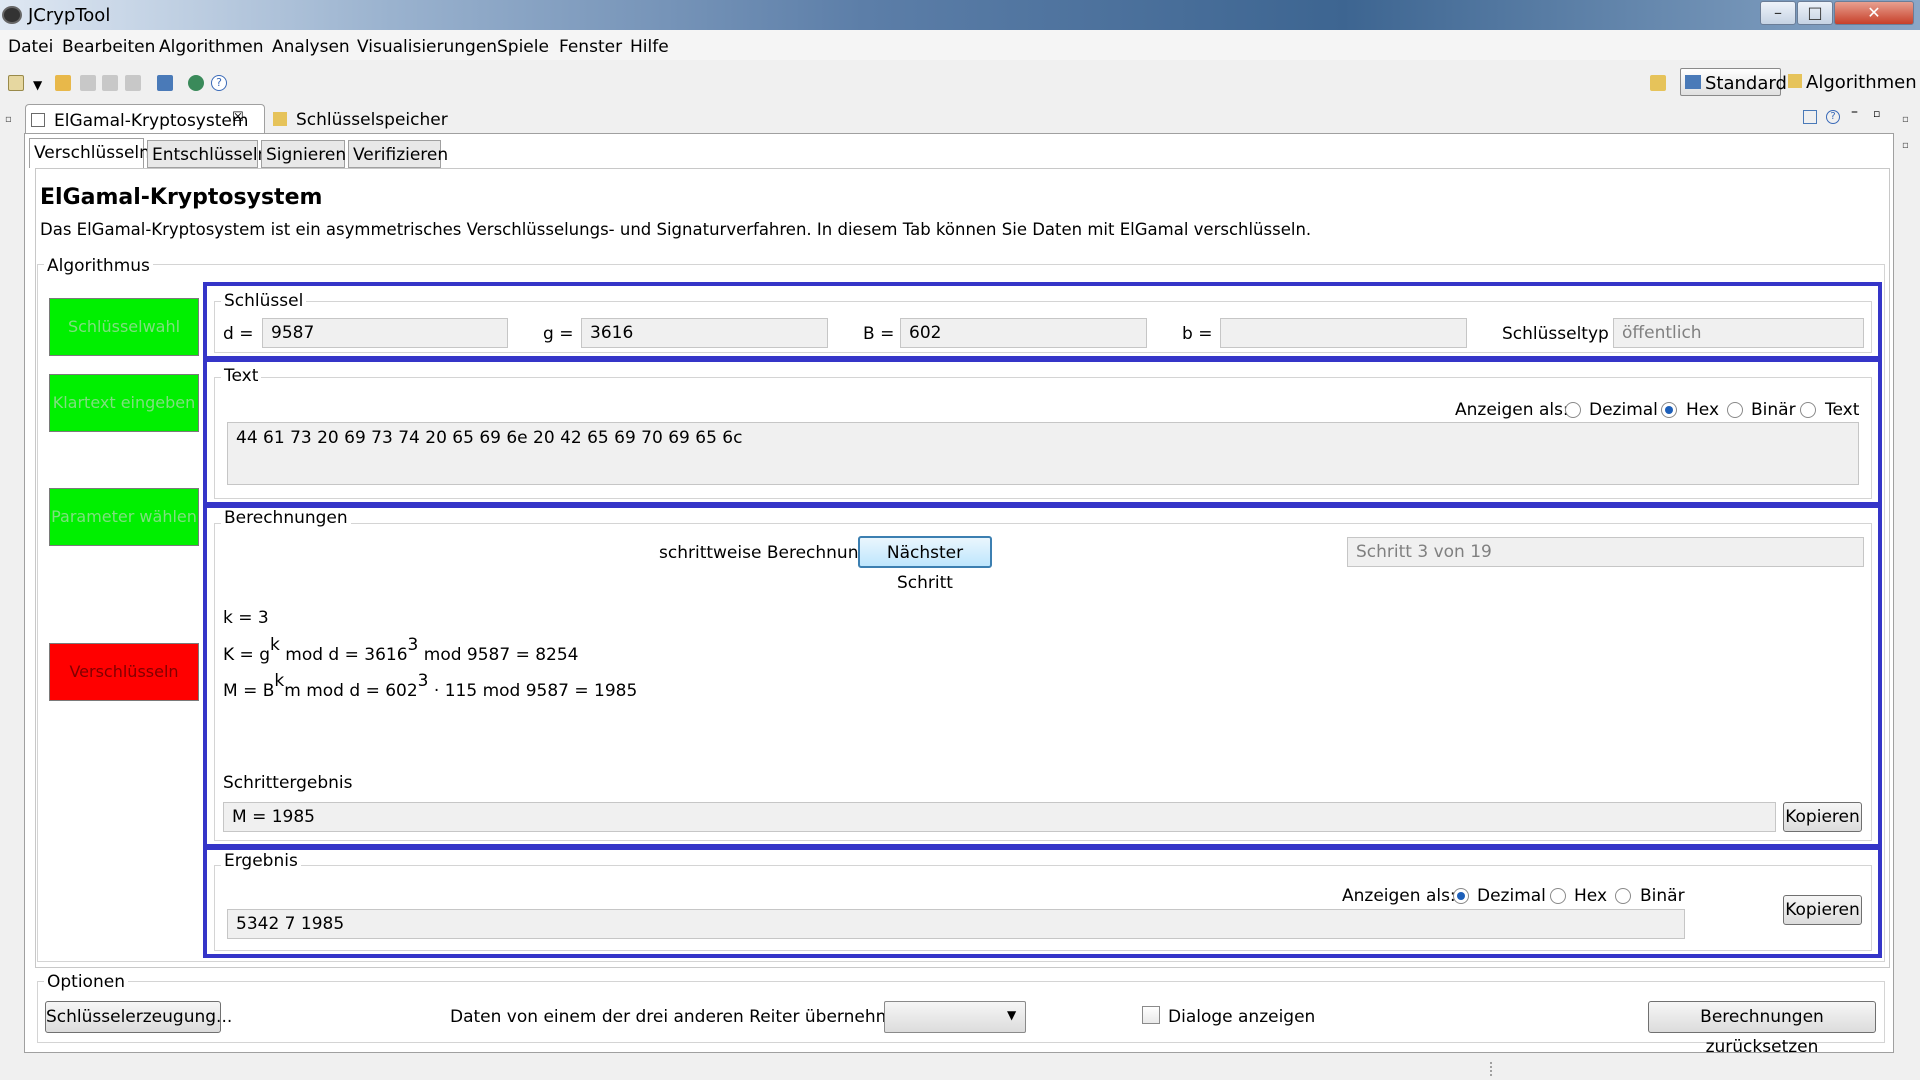  Describe the element at coordinates (1558, 896) in the screenshot. I see `result-radio-hex` at that location.